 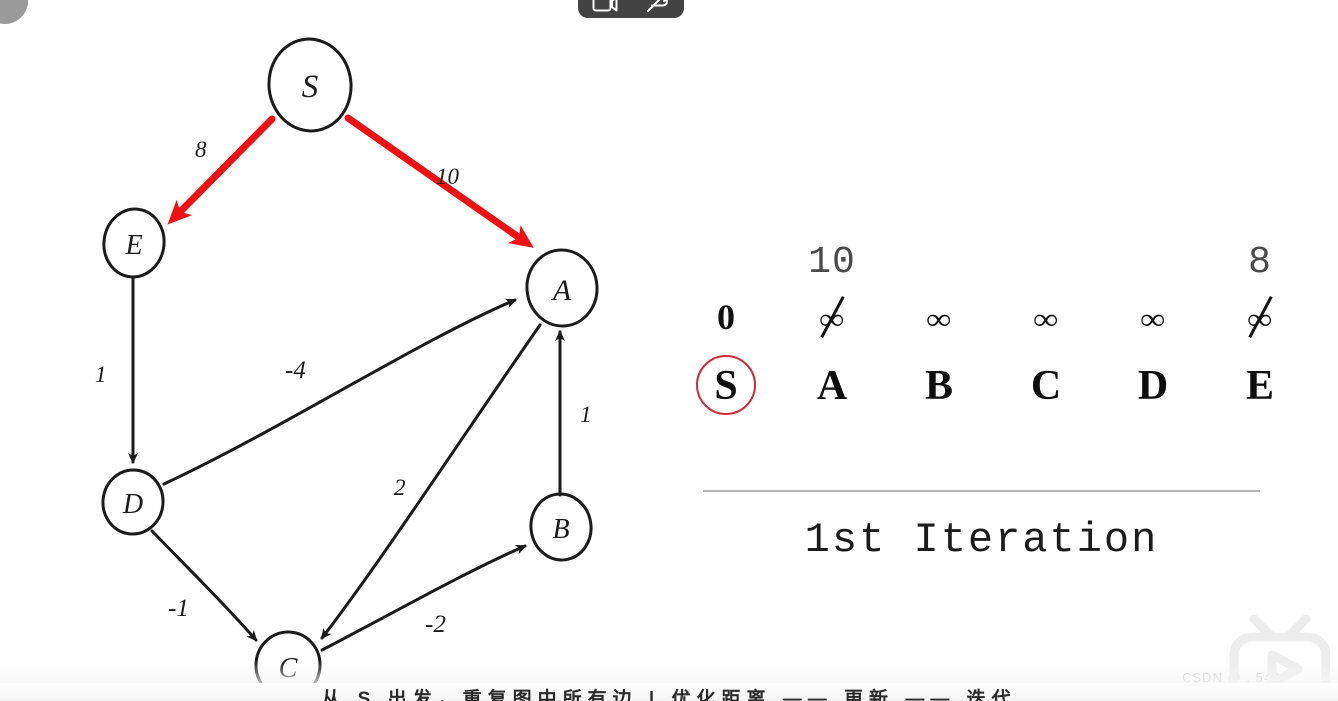 I want to click on node-label-E: E, so click(x=133, y=245).